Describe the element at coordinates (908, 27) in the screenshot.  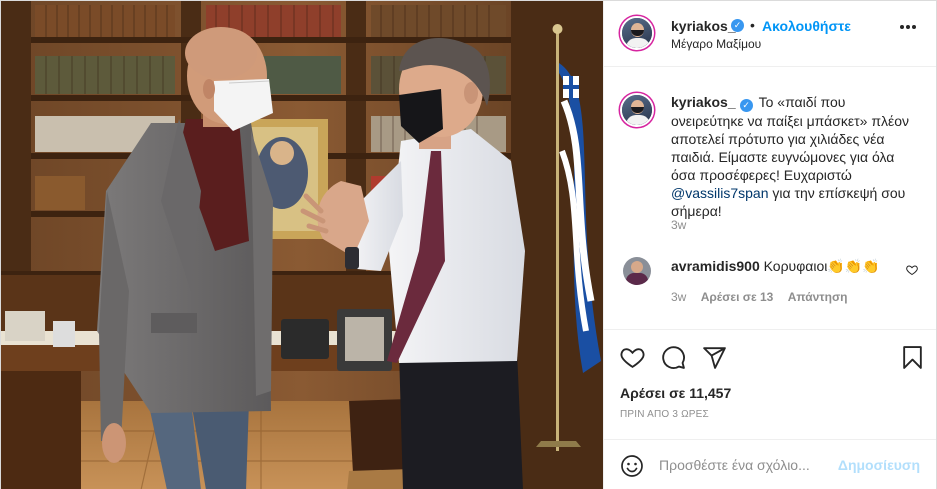
I see `more-options-icon` at that location.